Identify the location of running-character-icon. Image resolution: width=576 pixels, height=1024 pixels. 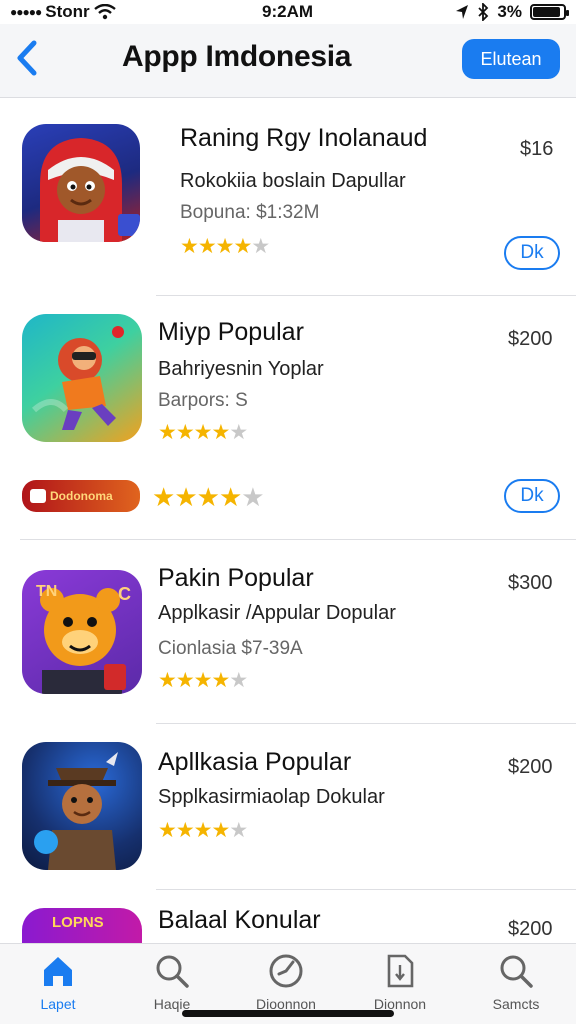
(78, 378).